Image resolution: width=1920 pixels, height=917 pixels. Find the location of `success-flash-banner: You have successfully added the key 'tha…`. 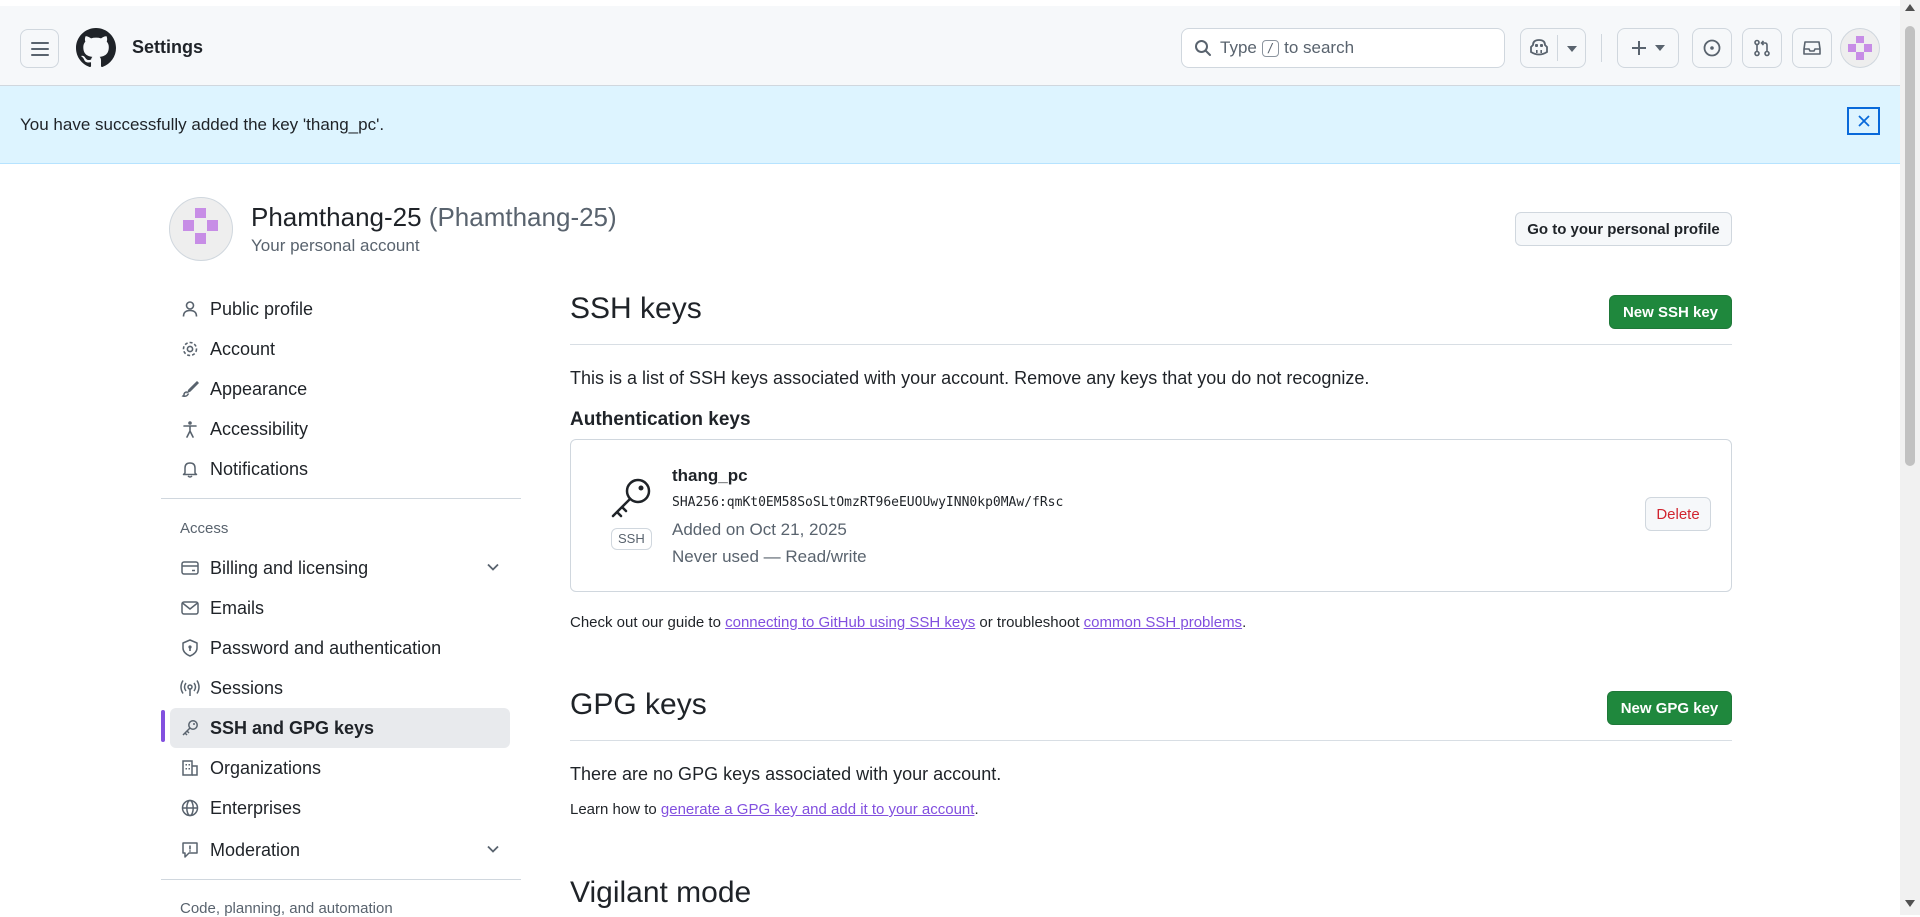

success-flash-banner: You have successfully added the key 'tha… is located at coordinates (950, 125).